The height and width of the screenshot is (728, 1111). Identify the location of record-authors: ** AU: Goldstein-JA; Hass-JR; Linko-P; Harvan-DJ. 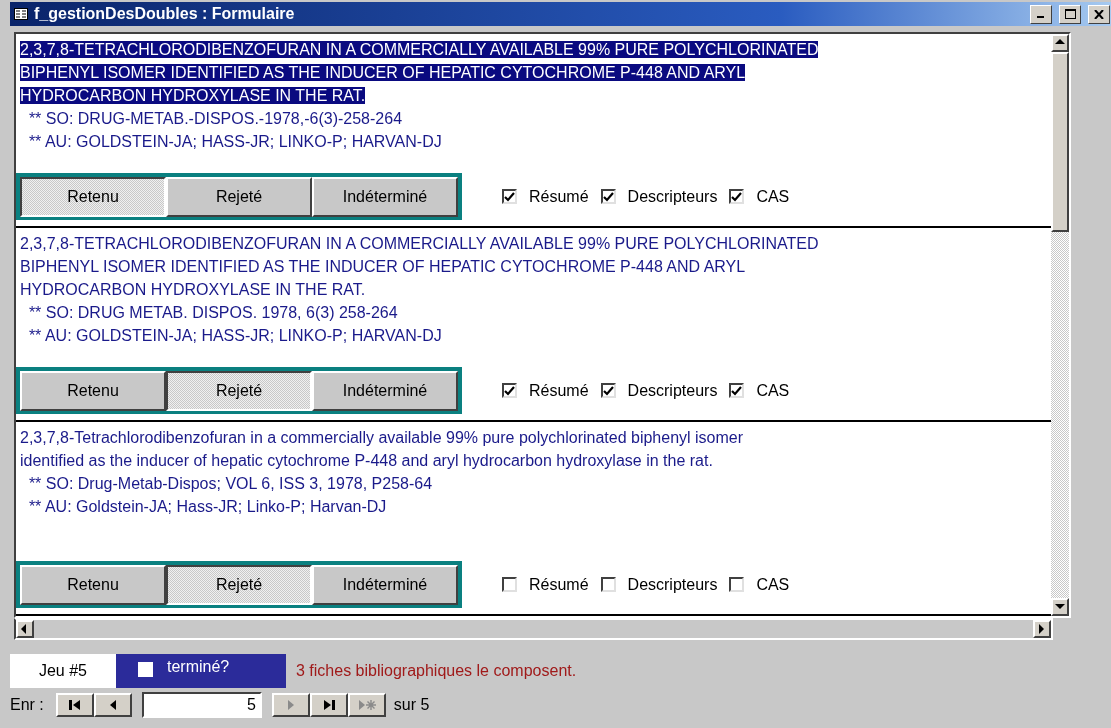
(207, 507).